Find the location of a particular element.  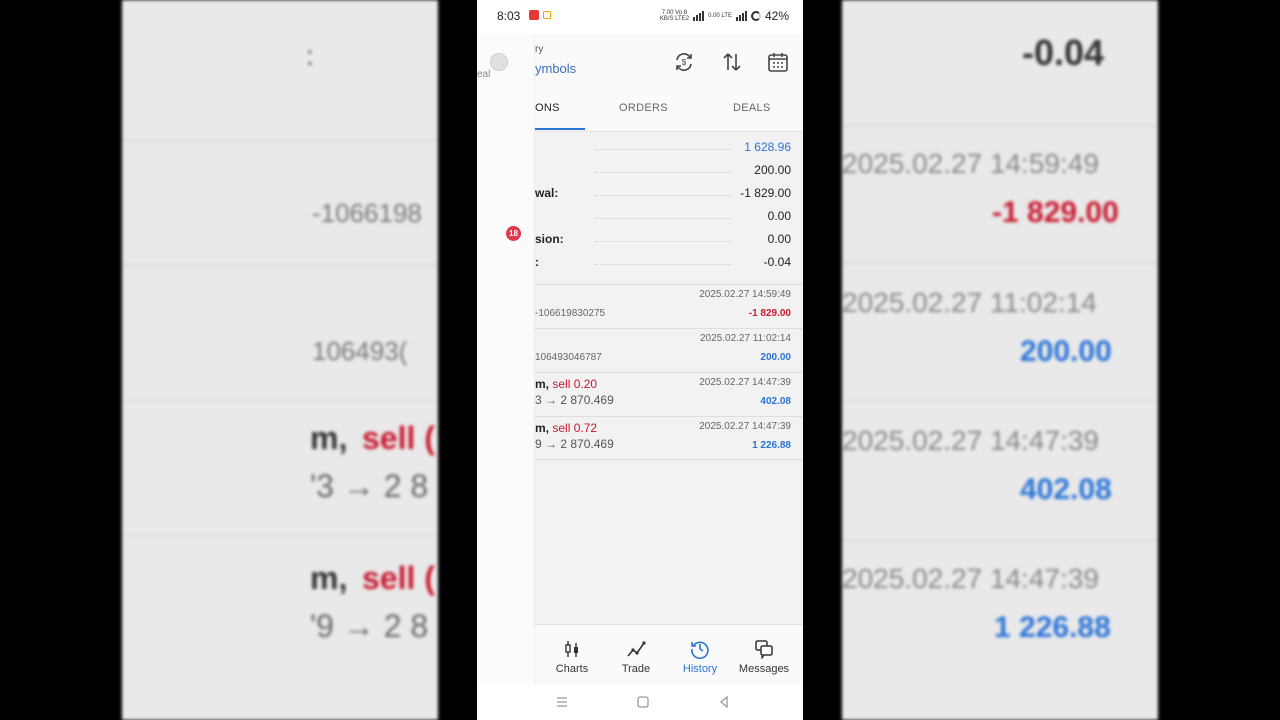

bg-amount-3: 402.08 is located at coordinates (1066, 489).